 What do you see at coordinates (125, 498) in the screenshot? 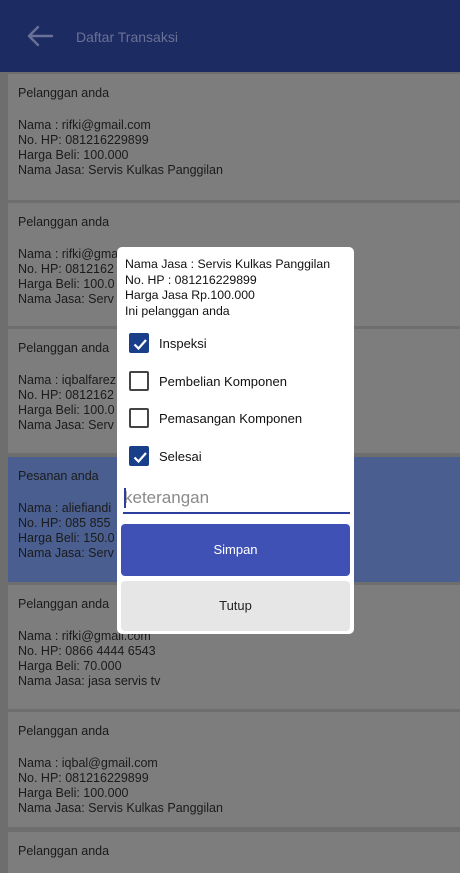
I see `text-caret` at bounding box center [125, 498].